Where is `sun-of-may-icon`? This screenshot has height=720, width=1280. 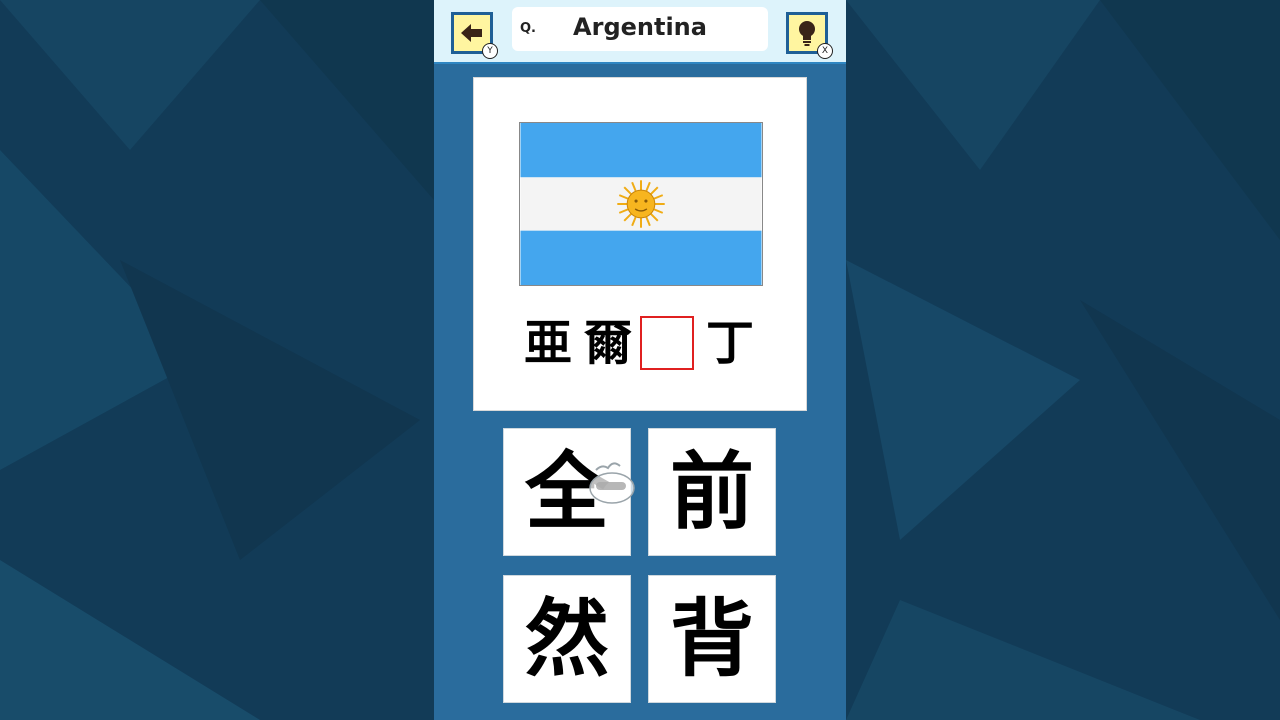
sun-of-may-icon is located at coordinates (641, 204).